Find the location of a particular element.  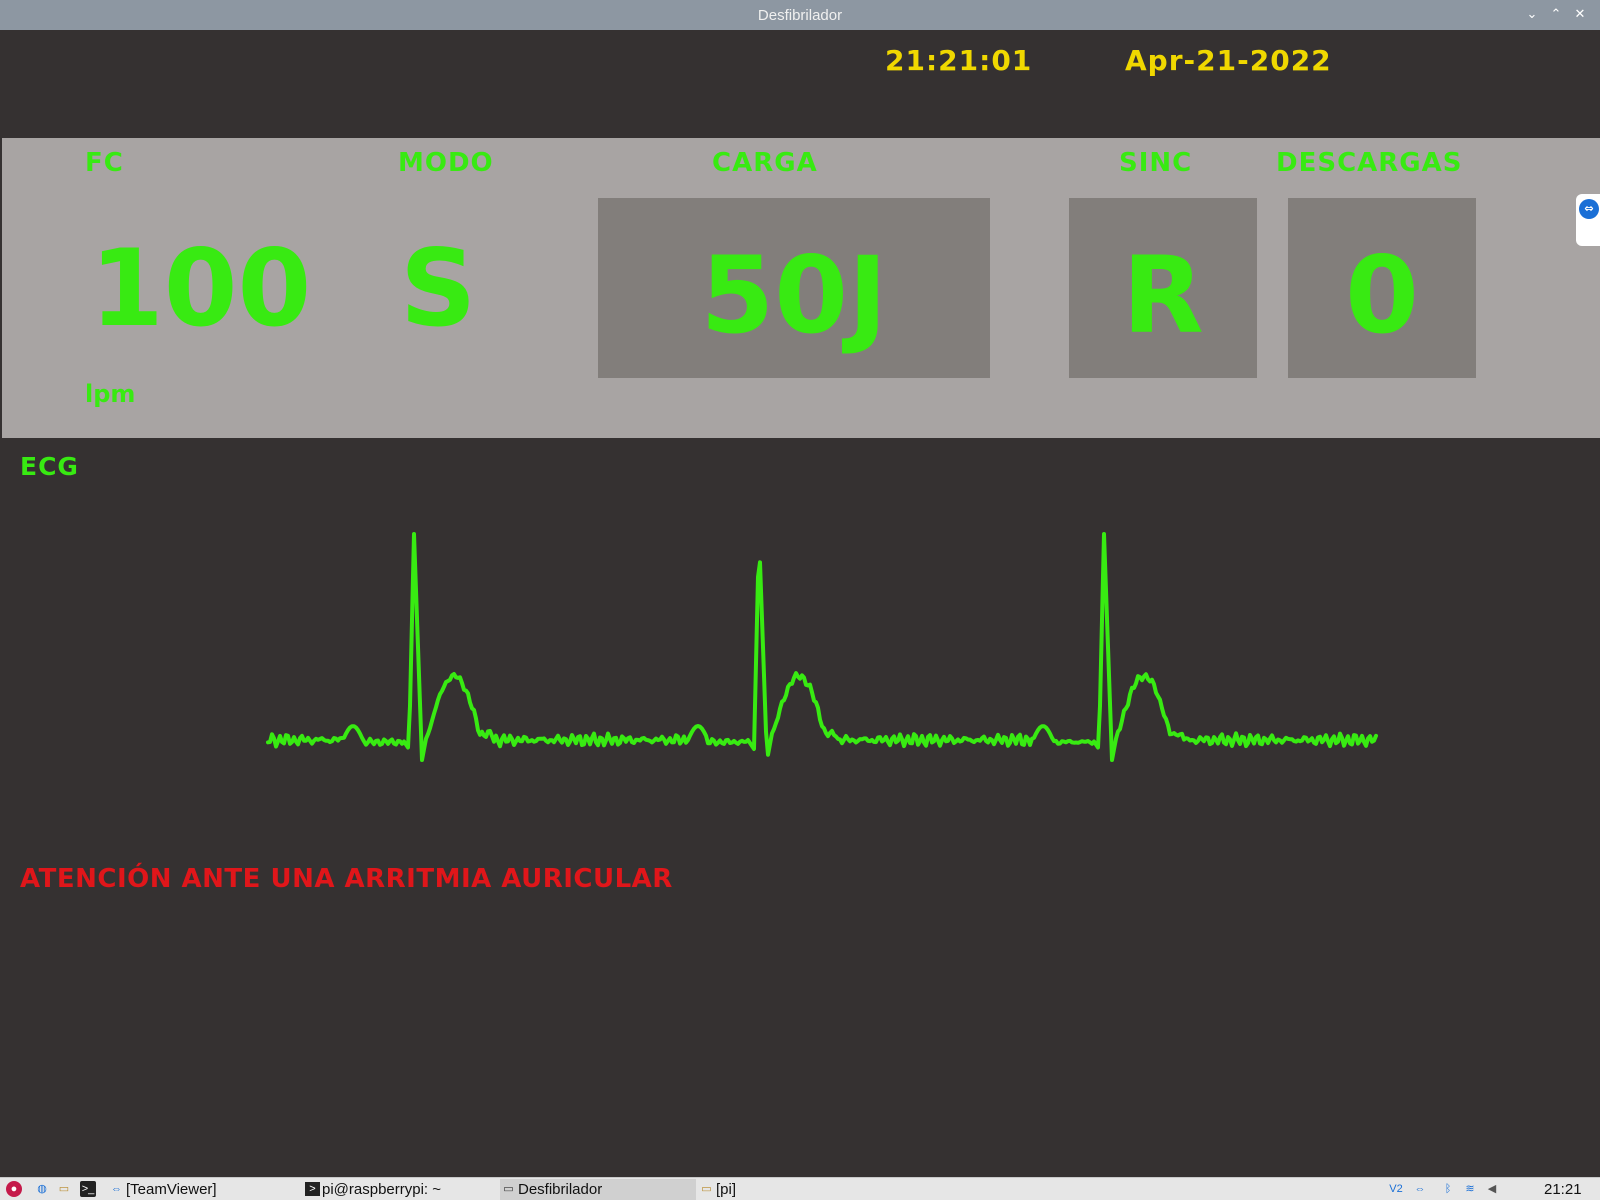

fc-value: 100 is located at coordinates (201, 288).